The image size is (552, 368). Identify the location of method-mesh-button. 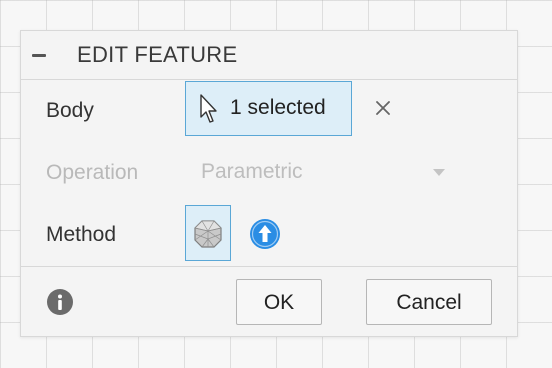
(208, 233).